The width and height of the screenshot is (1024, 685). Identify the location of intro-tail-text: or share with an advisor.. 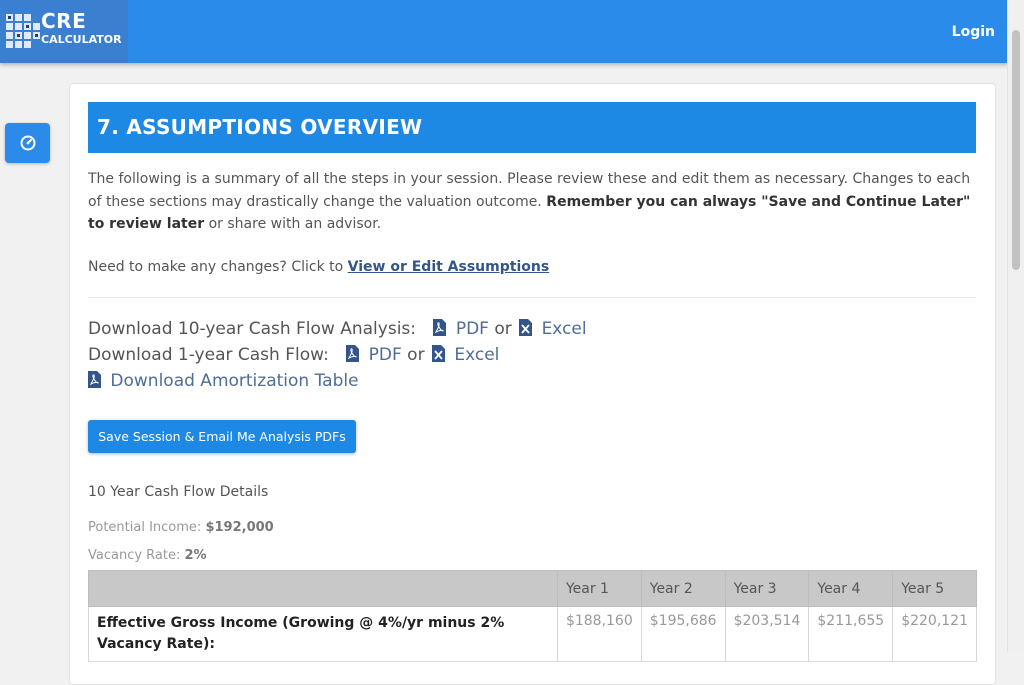
(293, 224).